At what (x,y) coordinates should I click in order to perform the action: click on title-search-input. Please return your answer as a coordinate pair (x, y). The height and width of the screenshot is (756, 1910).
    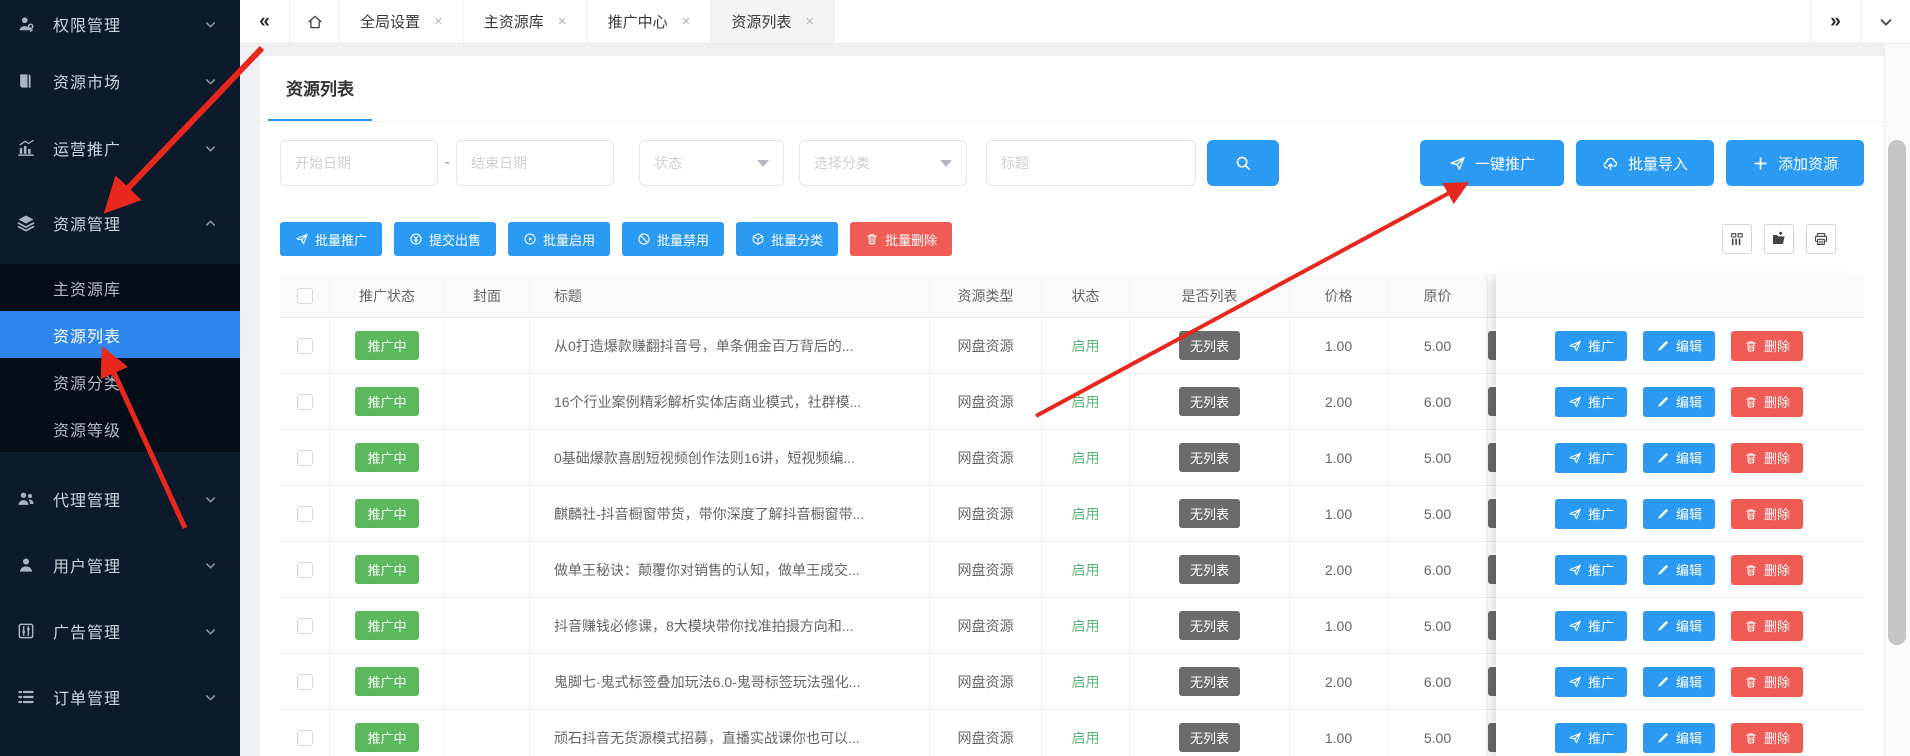
    Looking at the image, I should click on (1091, 163).